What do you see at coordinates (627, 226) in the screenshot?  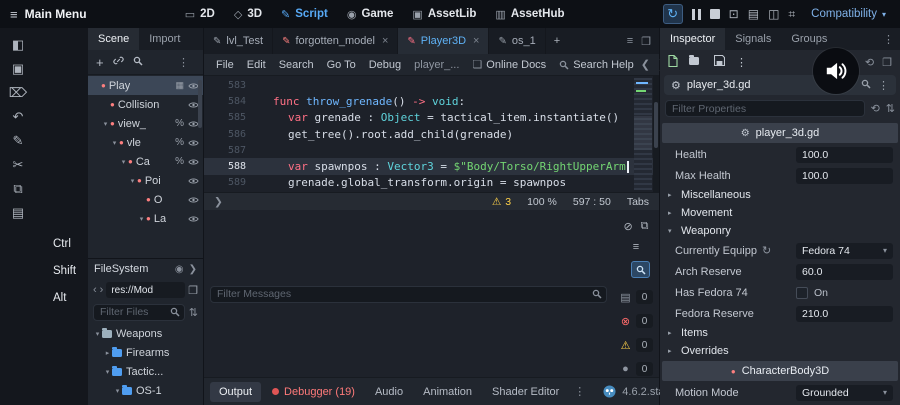 I see `clear-output-icon: ⊘` at bounding box center [627, 226].